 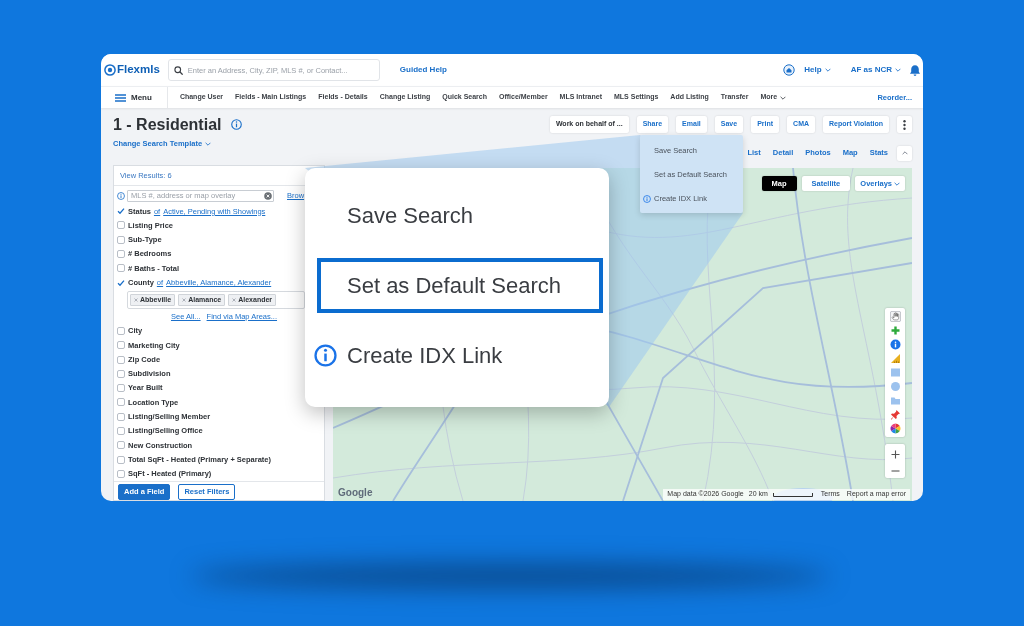 I want to click on callout-menu-item: Set as Default Search, so click(x=460, y=285).